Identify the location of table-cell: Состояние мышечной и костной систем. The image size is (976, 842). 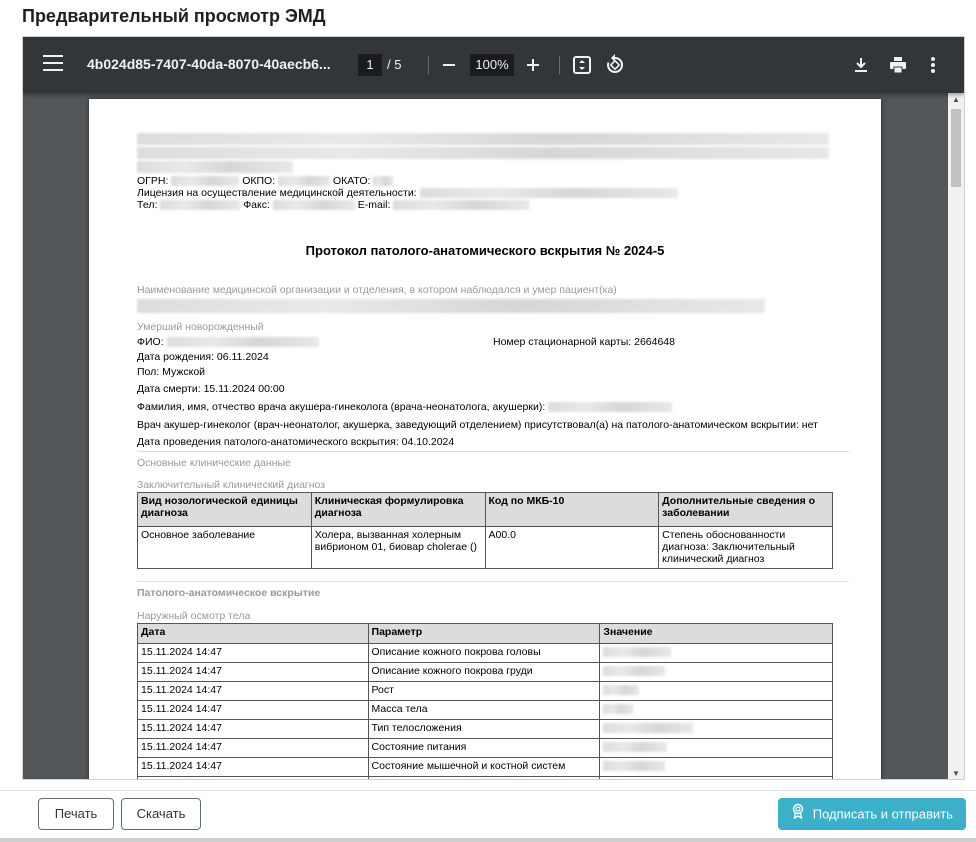
(484, 767).